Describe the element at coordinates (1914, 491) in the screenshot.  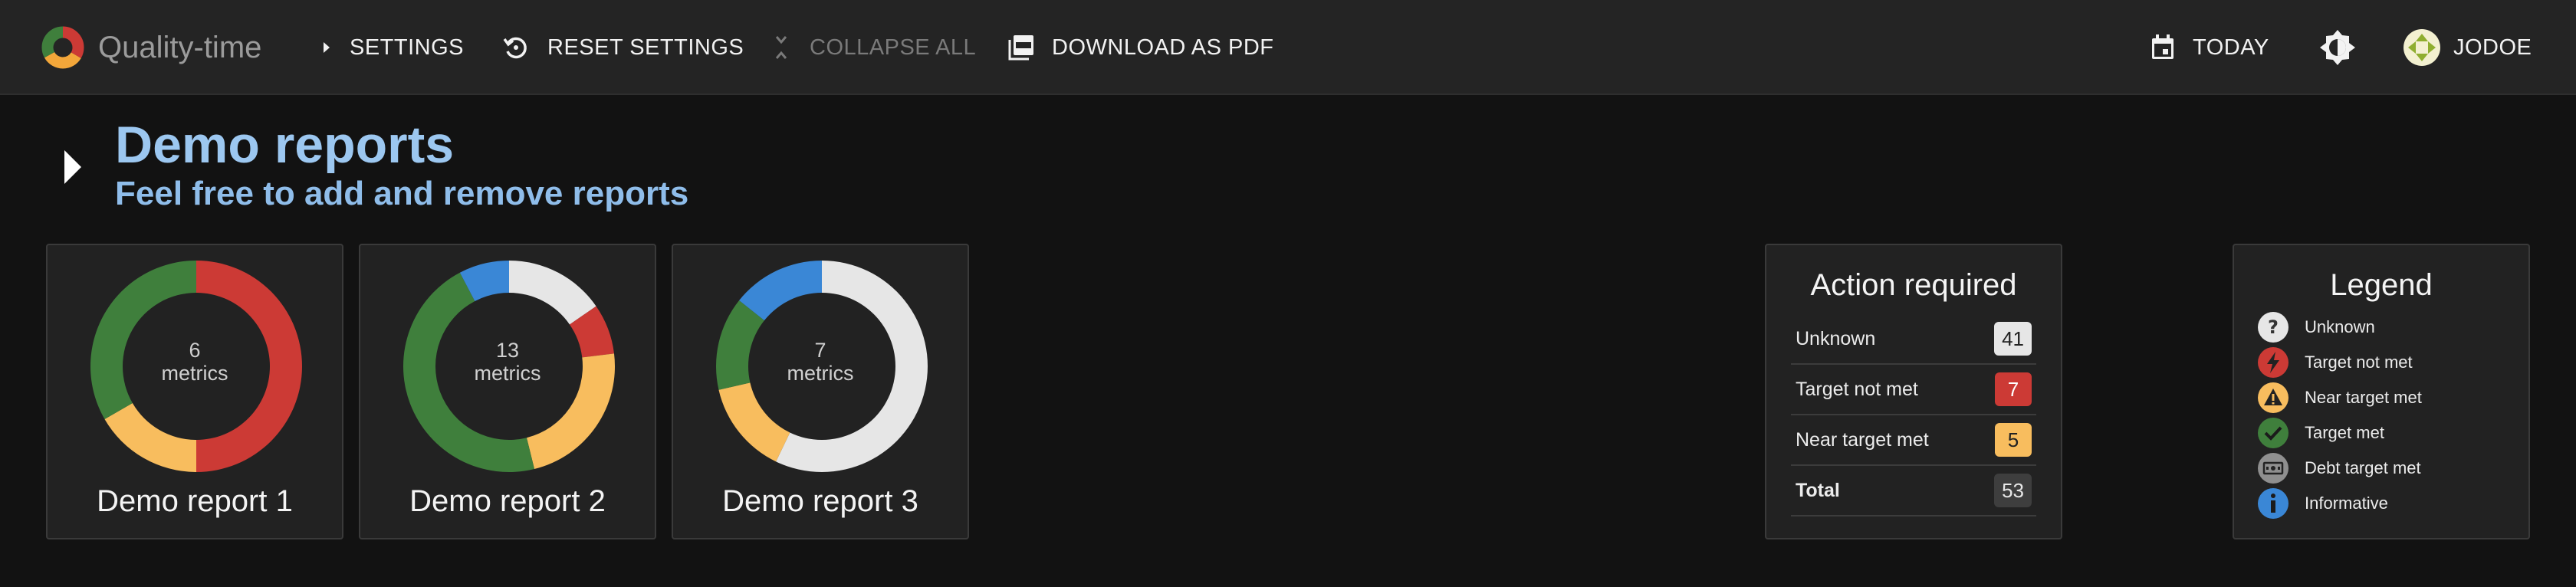
I see `table-row-total: Total 53` at that location.